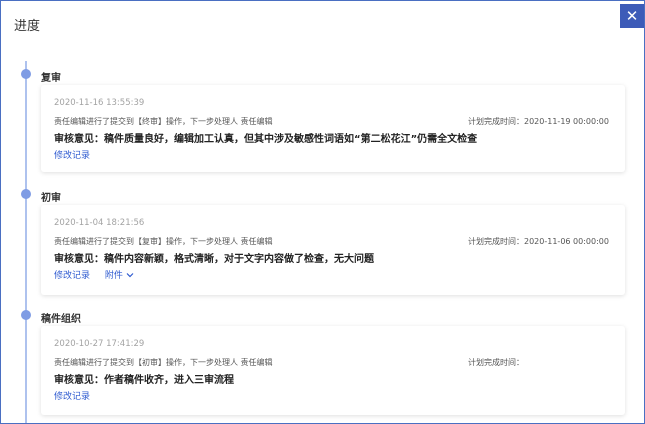  I want to click on dialog-title: 进度, so click(27, 26).